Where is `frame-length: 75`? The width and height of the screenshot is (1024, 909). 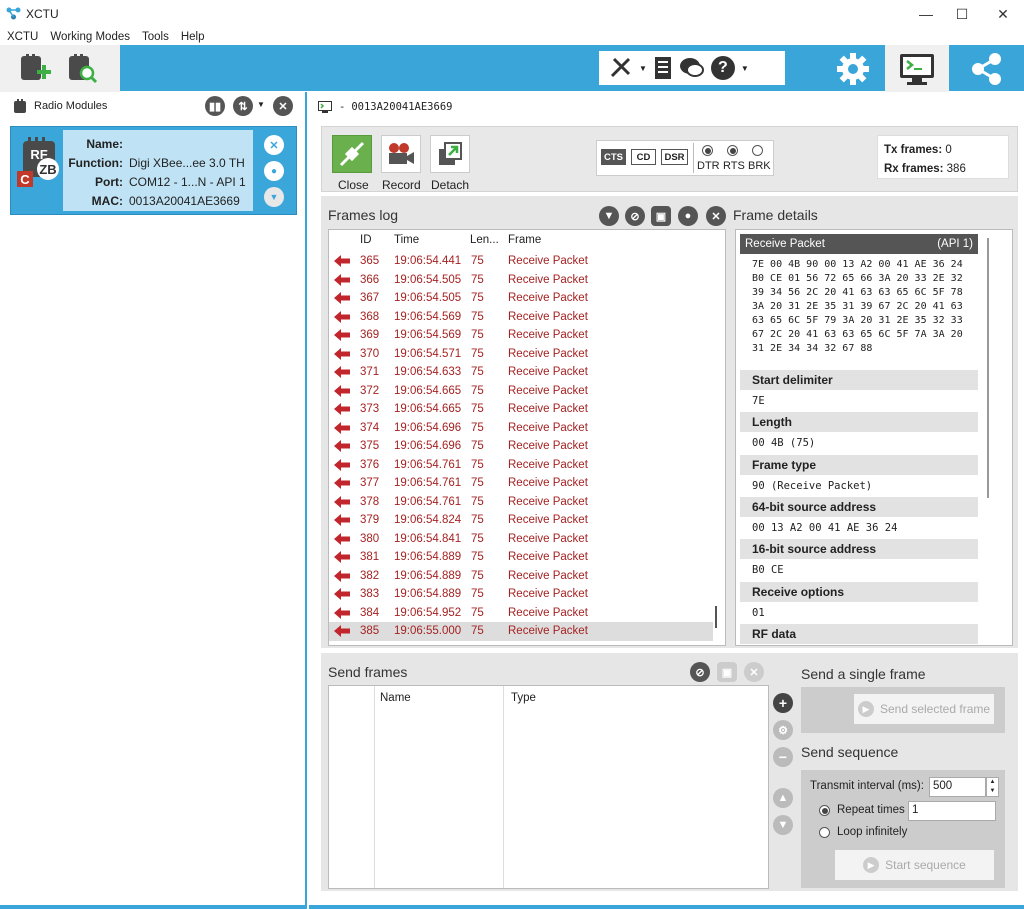 frame-length: 75 is located at coordinates (477, 557).